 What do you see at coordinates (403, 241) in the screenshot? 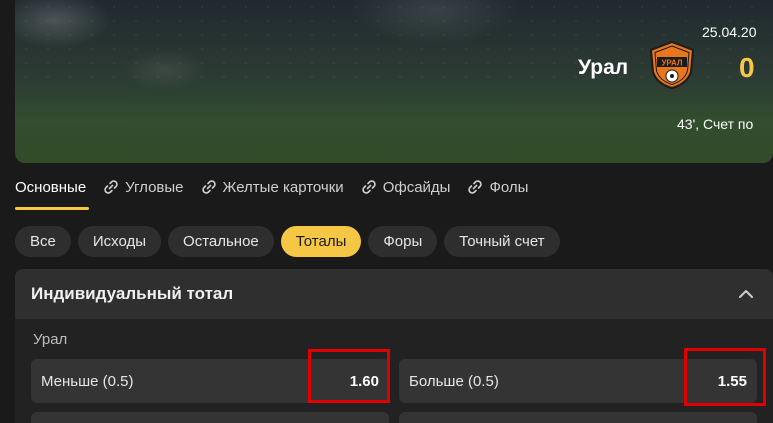
I see `filter-handicaps: Форы` at bounding box center [403, 241].